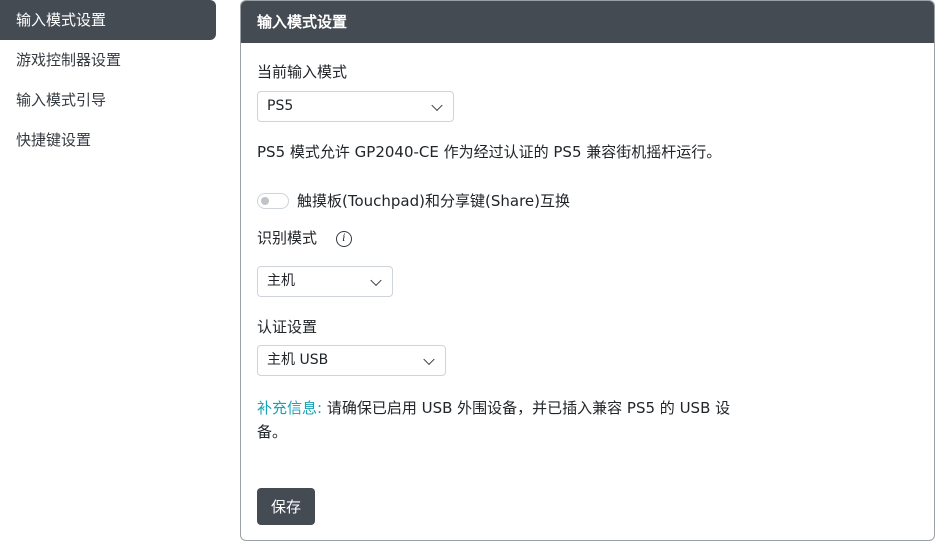 Image resolution: width=936 pixels, height=552 pixels. Describe the element at coordinates (355, 106) in the screenshot. I see `current-mode-select: PS5` at that location.